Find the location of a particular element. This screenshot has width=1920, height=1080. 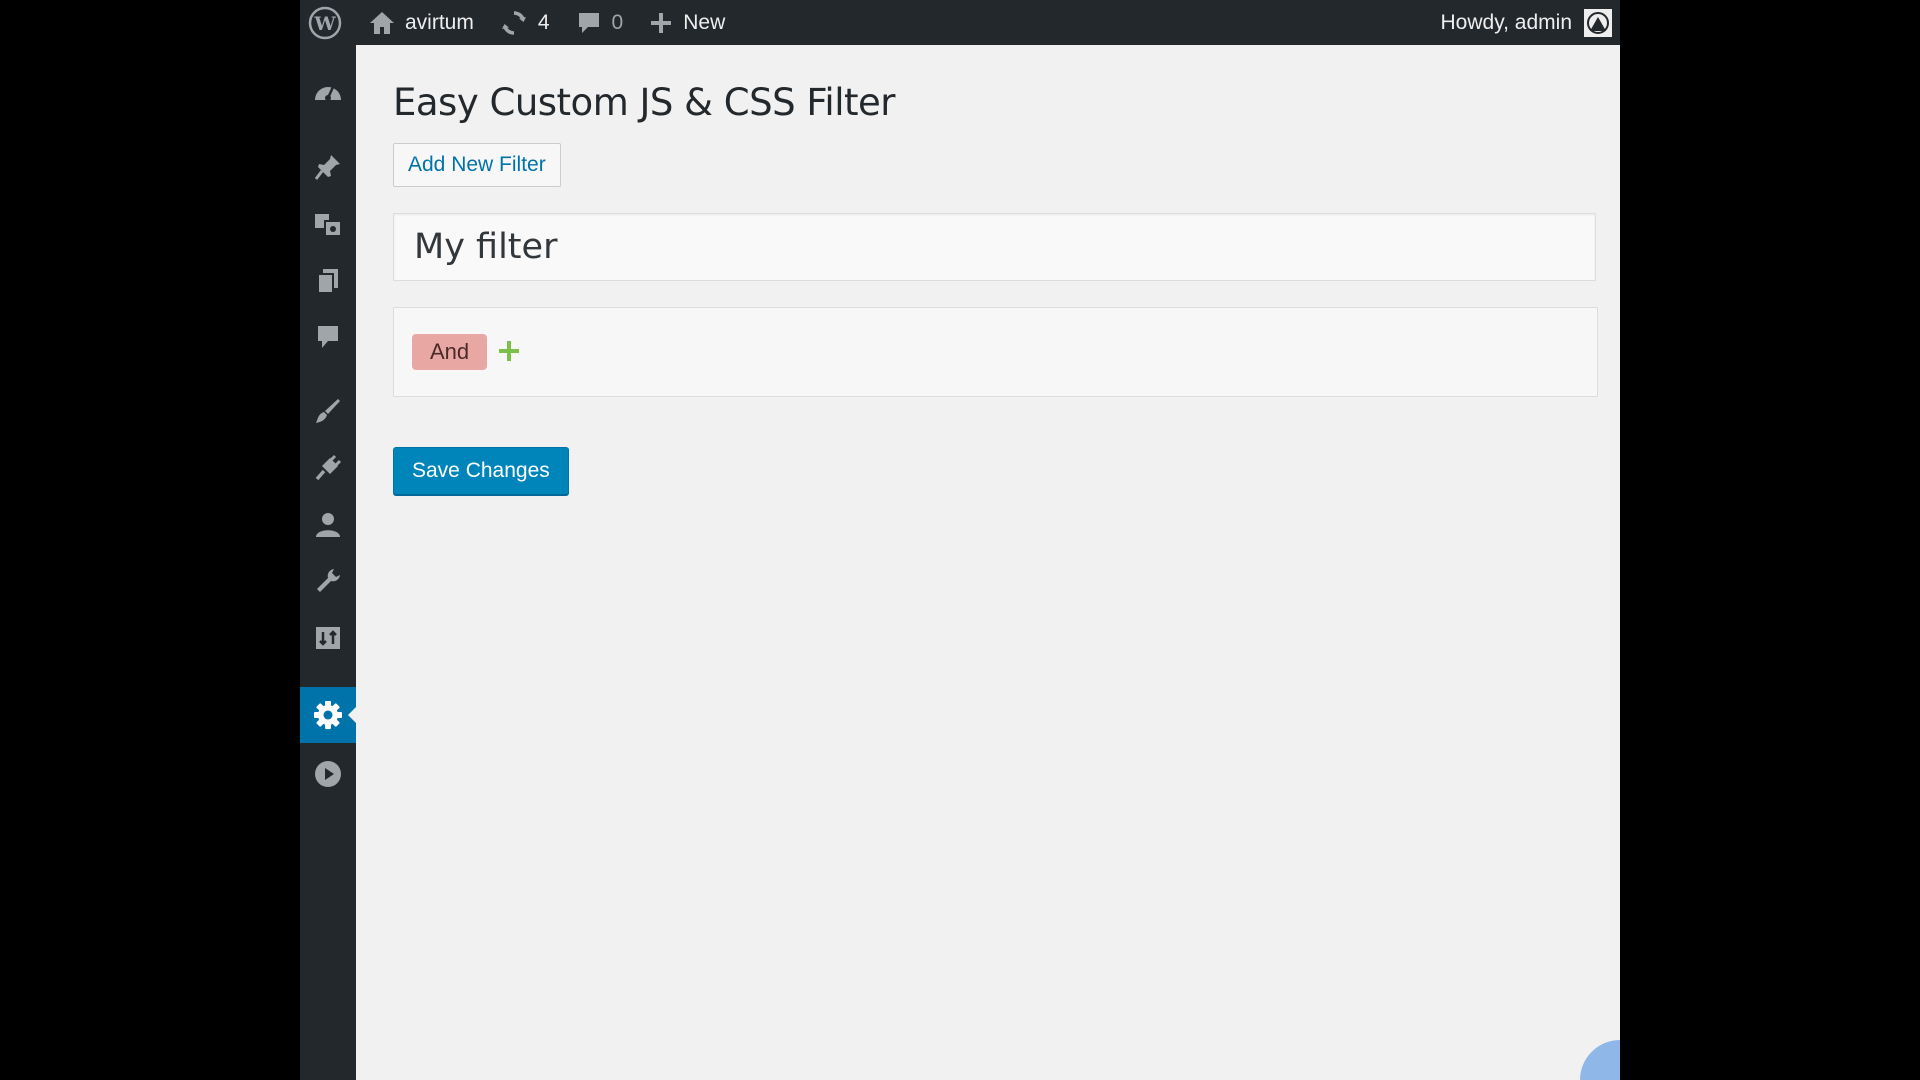

add-new-filter-button: Add New Filter is located at coordinates (477, 165).